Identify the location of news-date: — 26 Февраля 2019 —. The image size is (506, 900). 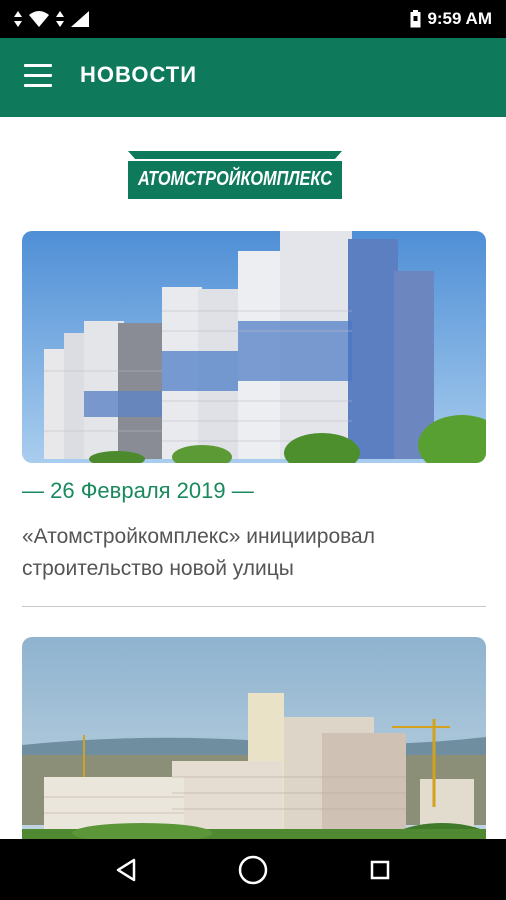
(138, 490).